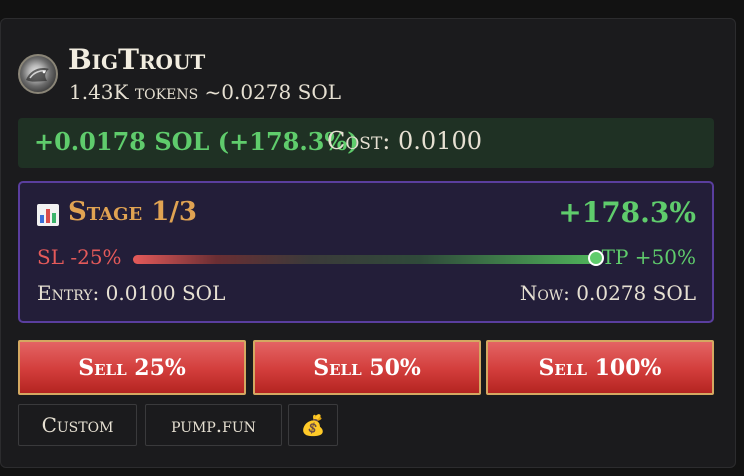  I want to click on token-holdings: 1.43K tokens ~0.0278 SOL, so click(205, 92).